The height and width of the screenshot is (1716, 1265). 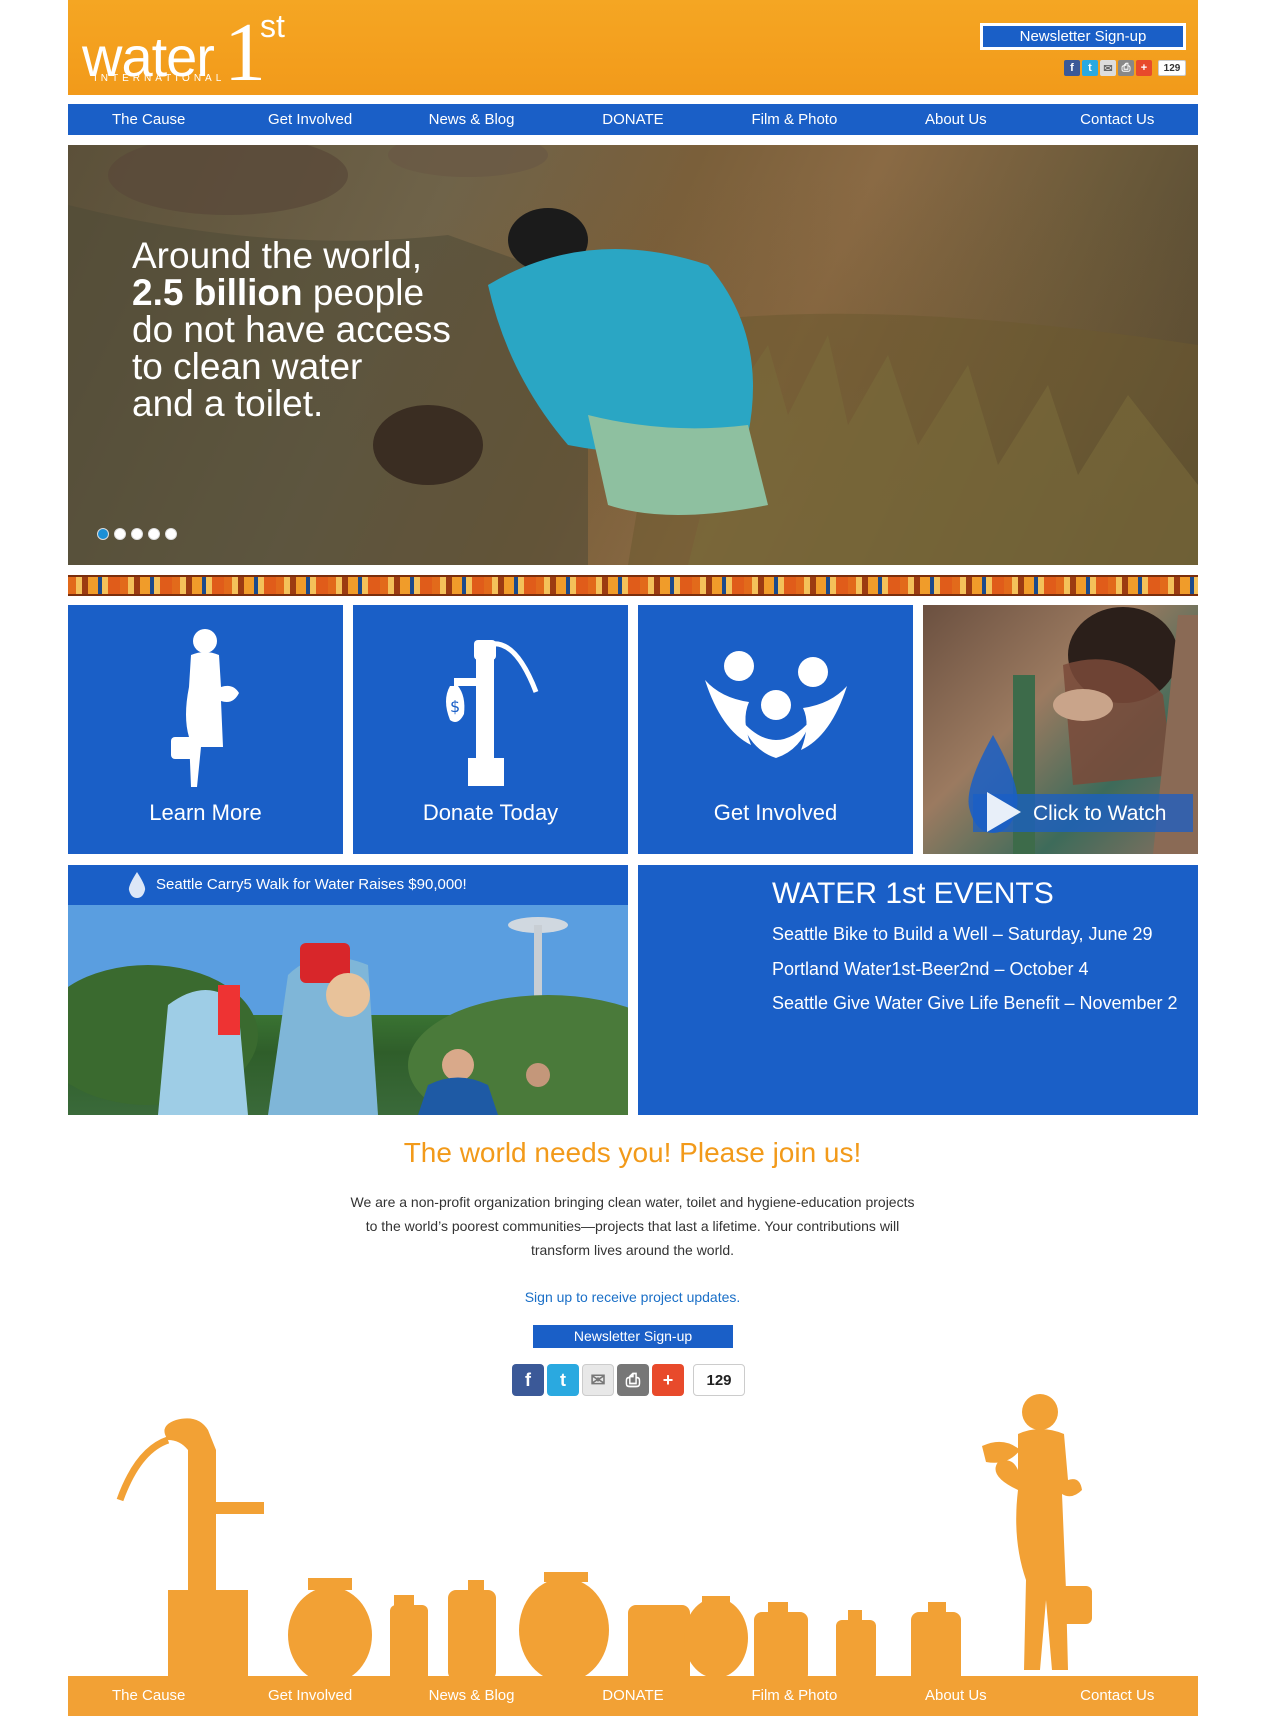 I want to click on footer-nav-news-blog: News & Blog, so click(x=471, y=1696).